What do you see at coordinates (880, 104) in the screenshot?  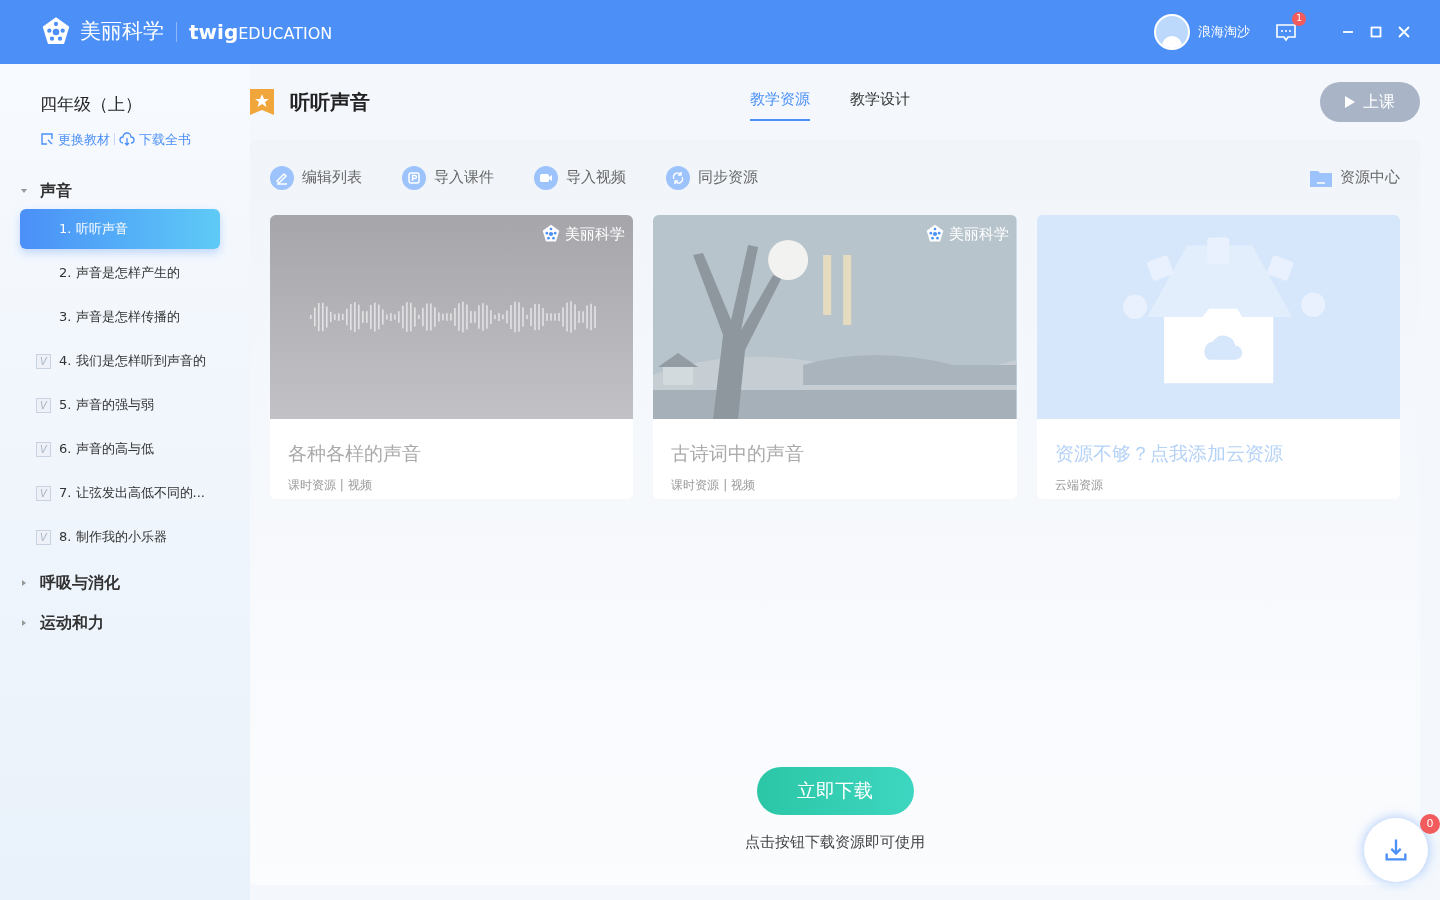 I see `tab: 教学设计` at bounding box center [880, 104].